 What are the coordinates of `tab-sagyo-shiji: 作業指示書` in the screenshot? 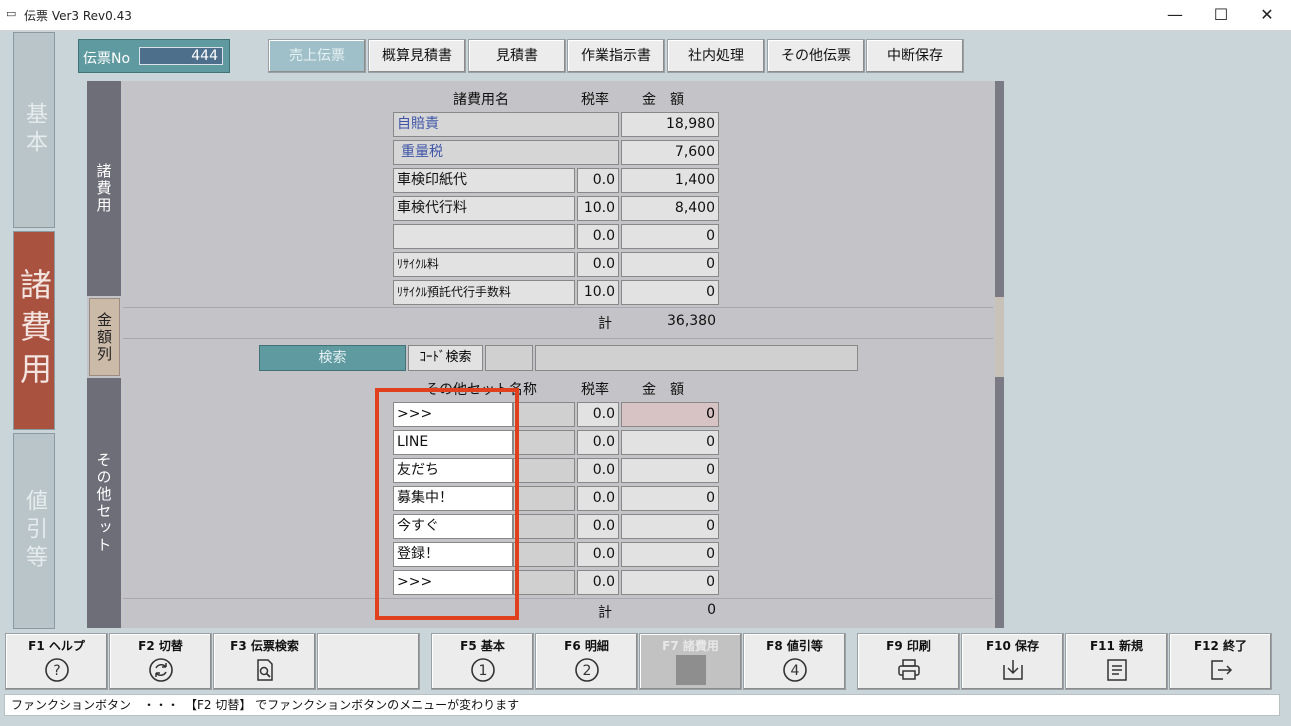 It's located at (616, 56).